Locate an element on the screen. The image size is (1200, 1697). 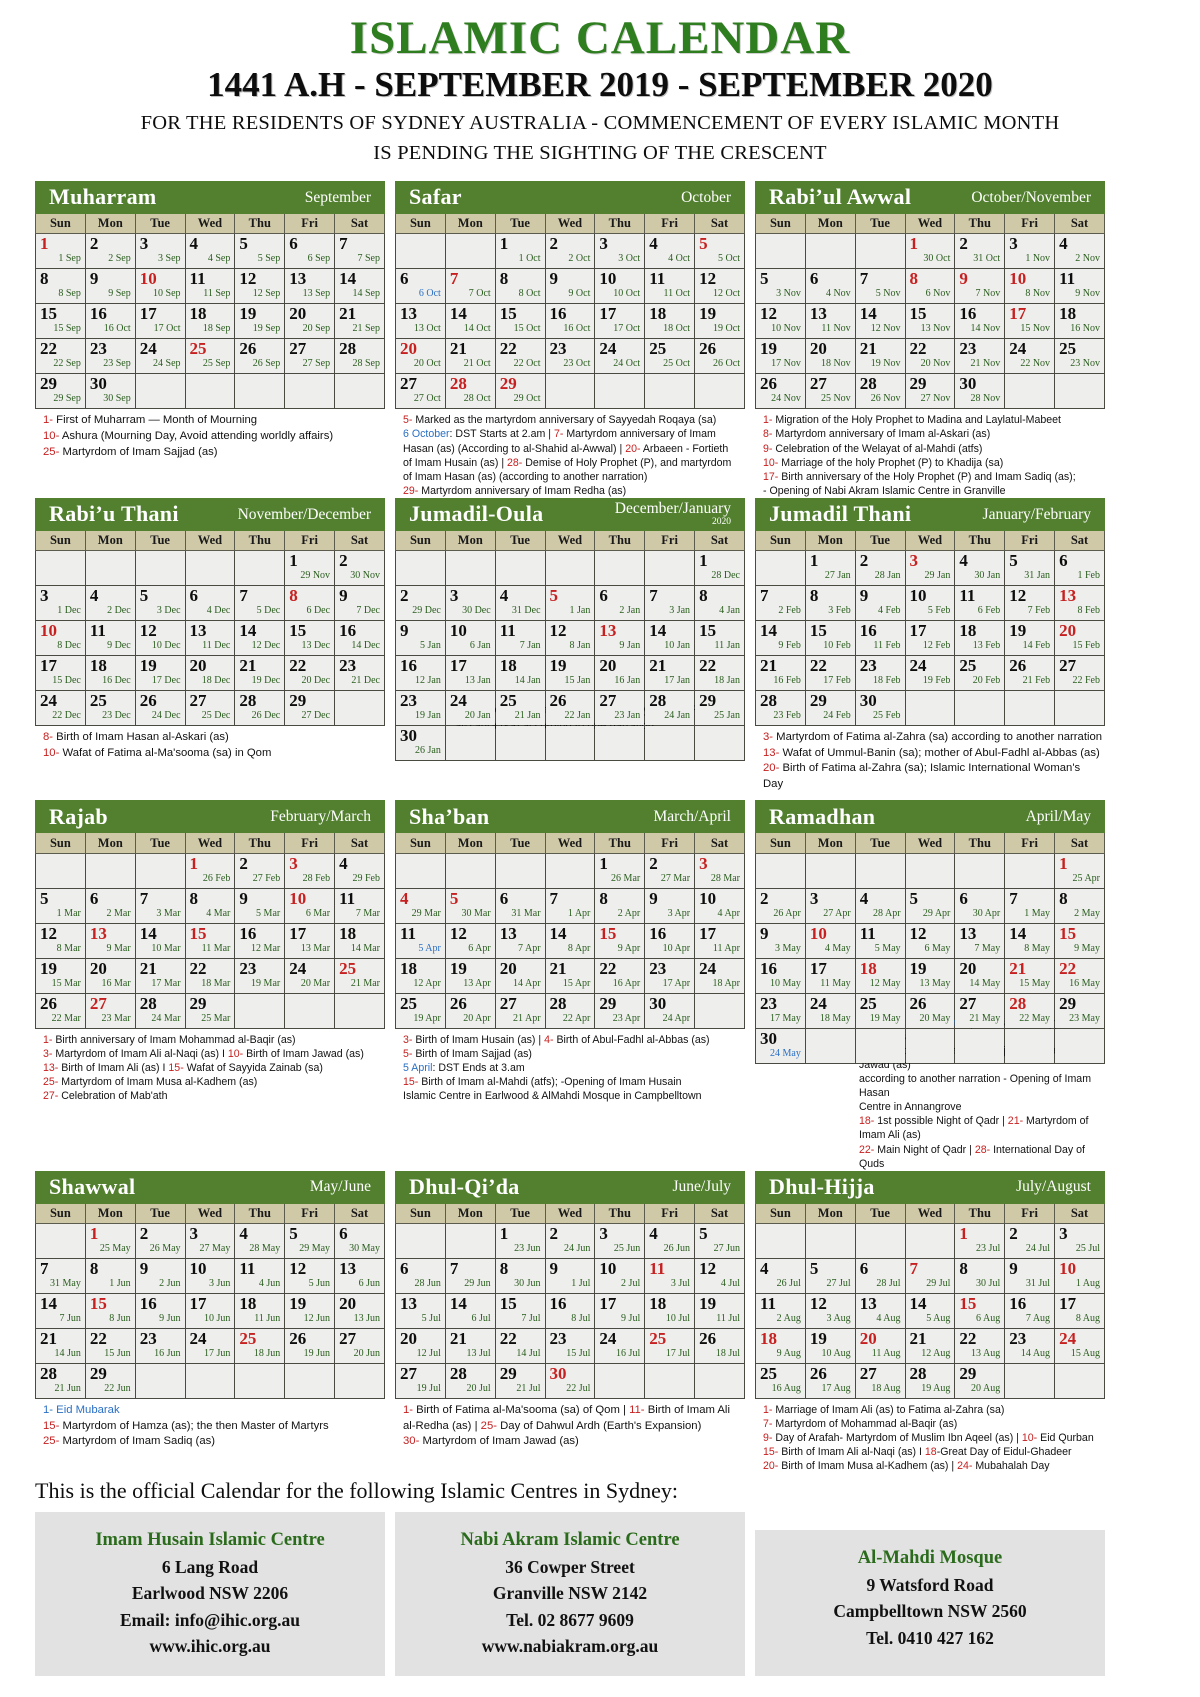
day-cell: 15 13 Nov is located at coordinates (930, 321).